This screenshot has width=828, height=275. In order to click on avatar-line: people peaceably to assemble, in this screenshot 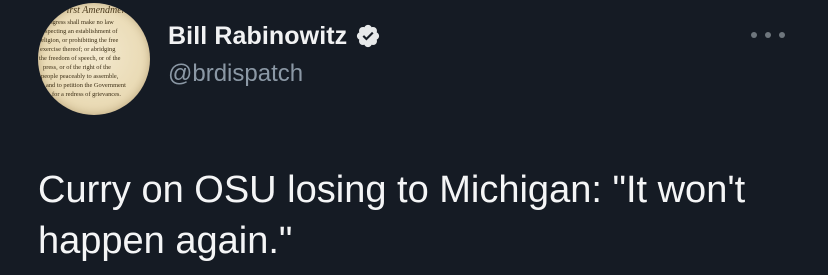, I will do `click(80, 76)`.